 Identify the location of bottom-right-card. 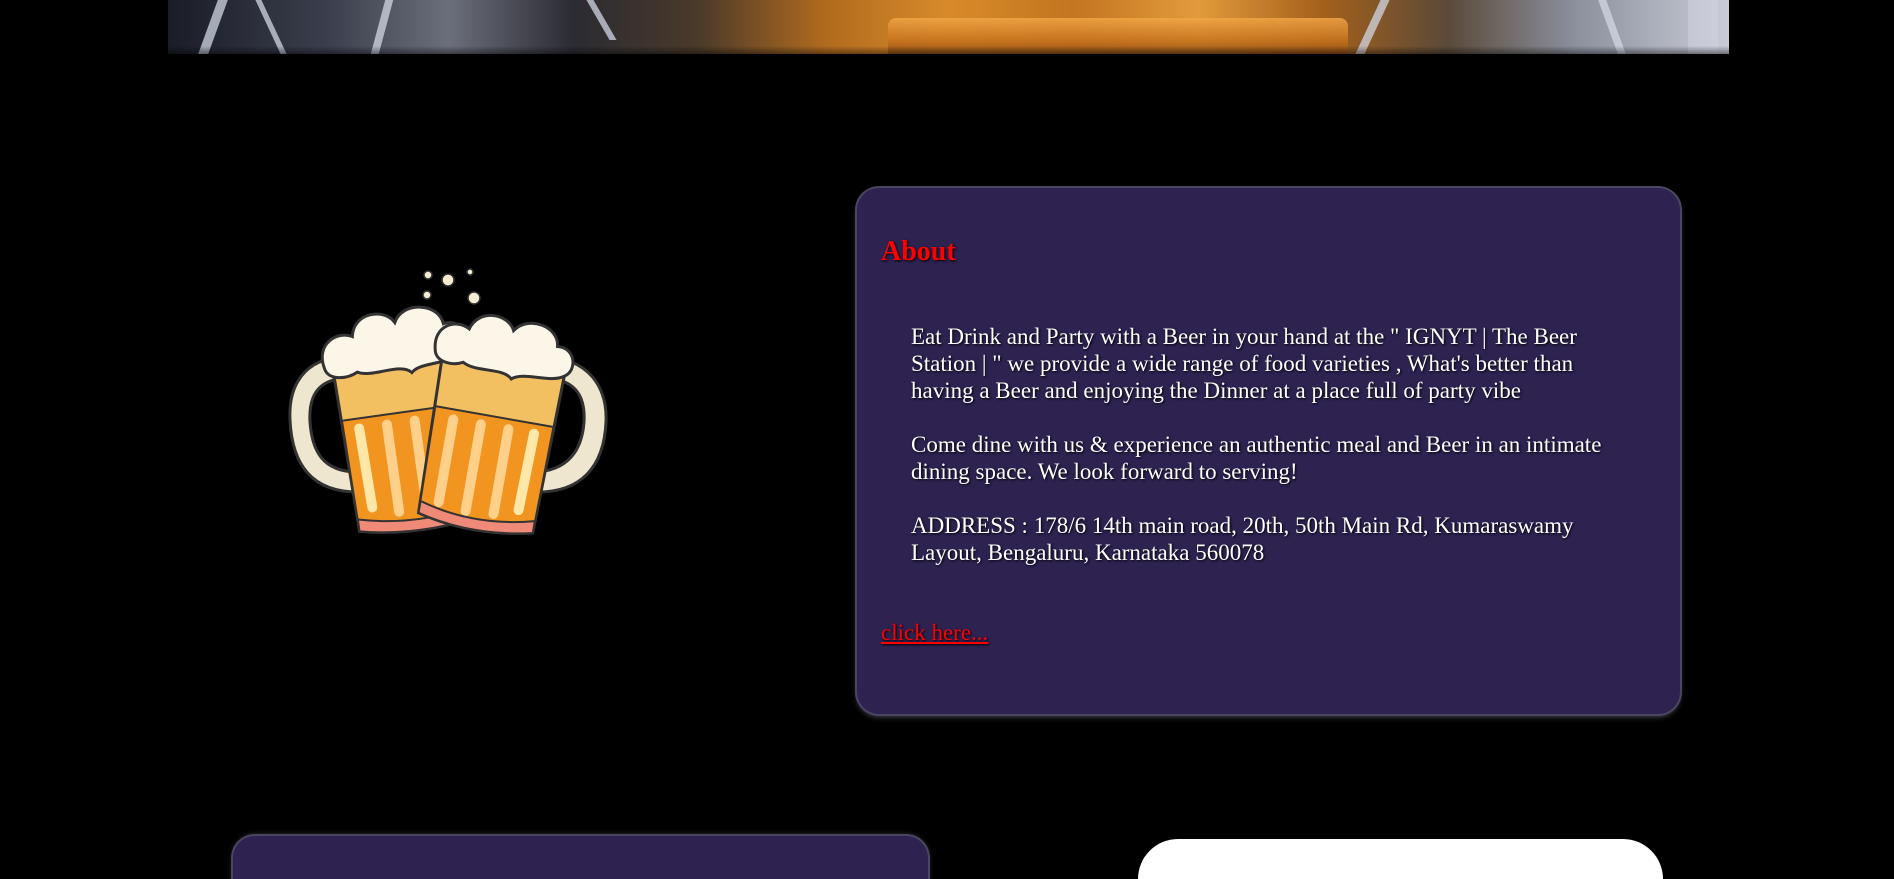
(1400, 859).